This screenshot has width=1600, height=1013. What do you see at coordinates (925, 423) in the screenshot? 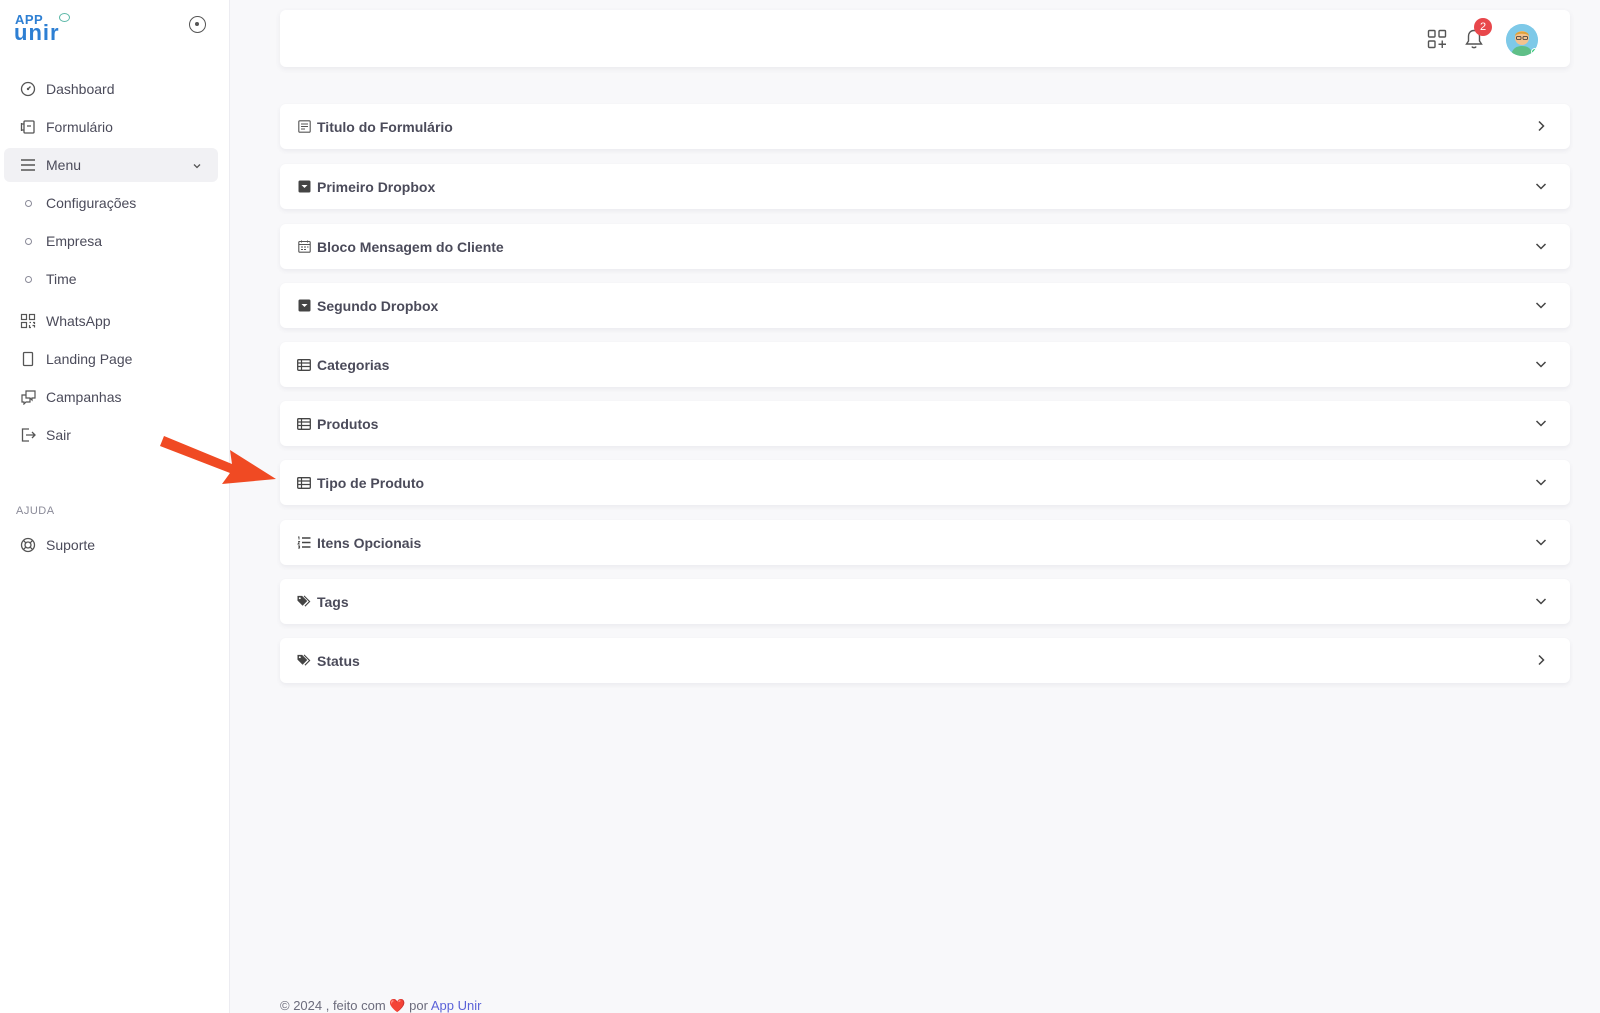
I see `accordion-produtos: Produtos` at bounding box center [925, 423].